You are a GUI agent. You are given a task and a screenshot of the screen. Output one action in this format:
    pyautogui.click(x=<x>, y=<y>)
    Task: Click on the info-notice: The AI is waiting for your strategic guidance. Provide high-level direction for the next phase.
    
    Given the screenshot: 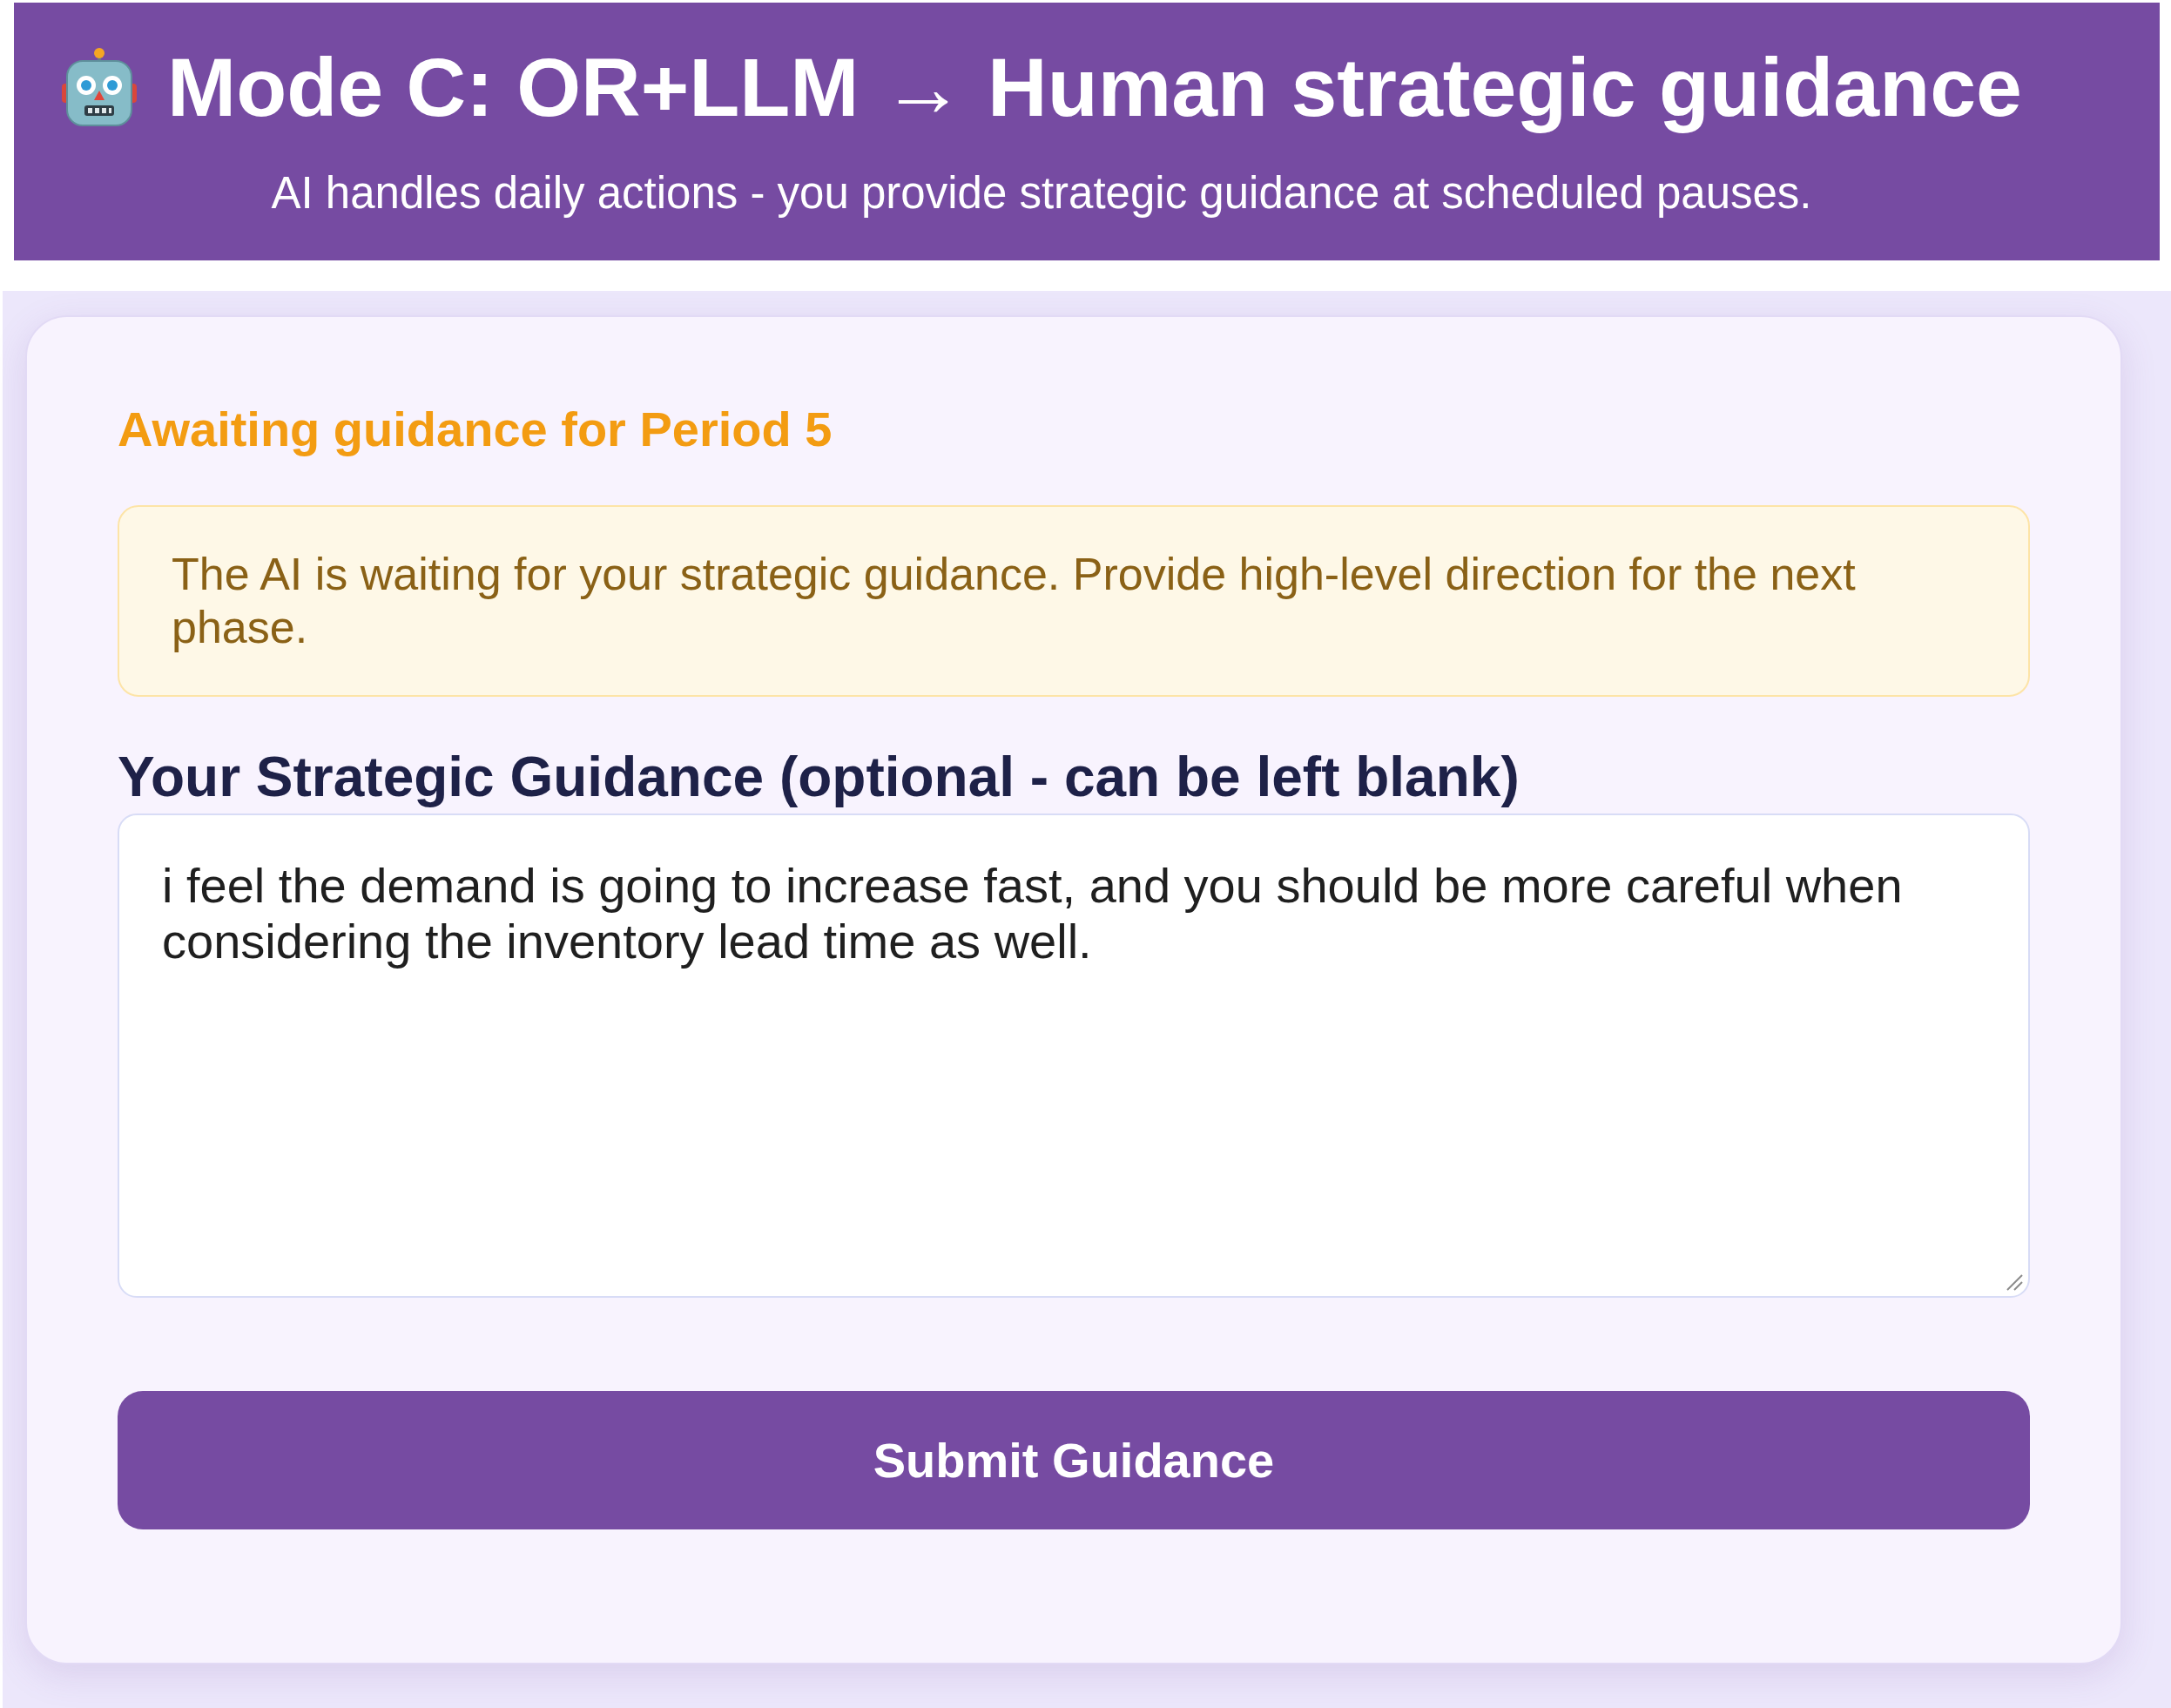 What is the action you would take?
    pyautogui.click(x=1074, y=601)
    